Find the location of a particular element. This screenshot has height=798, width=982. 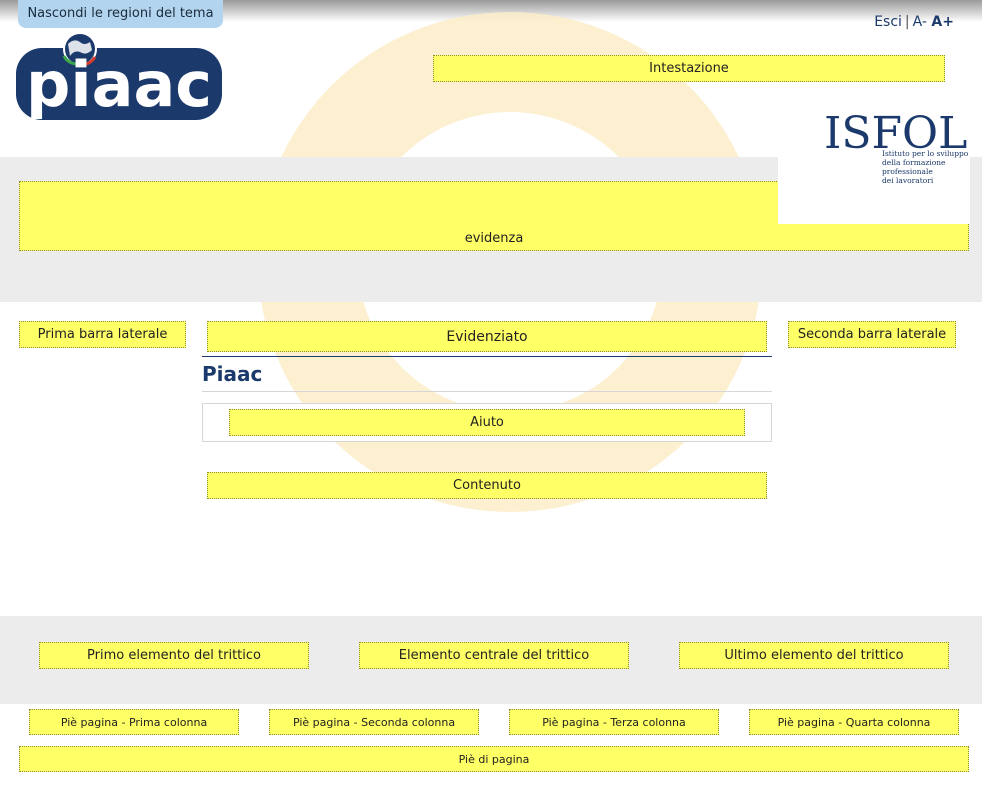

content-region: Contenuto is located at coordinates (487, 485).